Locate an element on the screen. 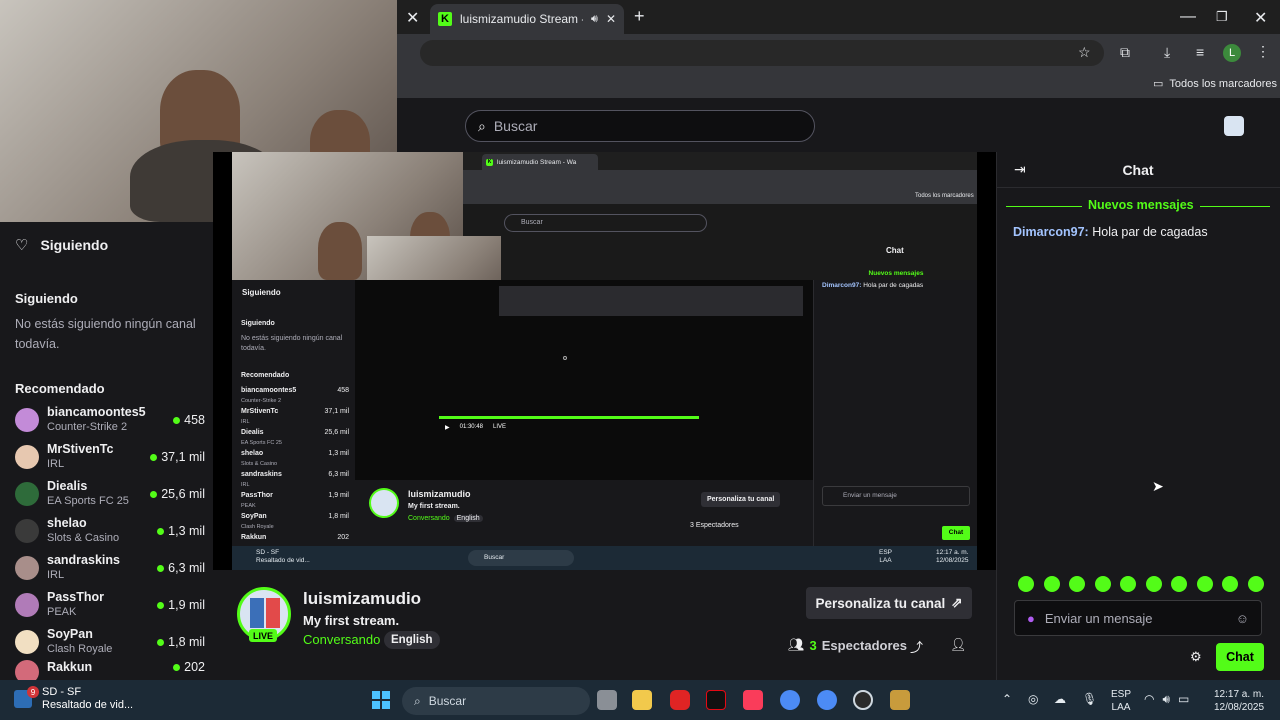 The image size is (1280, 720). nested-video: ▶ 01:30:48 LIVE is located at coordinates (584, 380).